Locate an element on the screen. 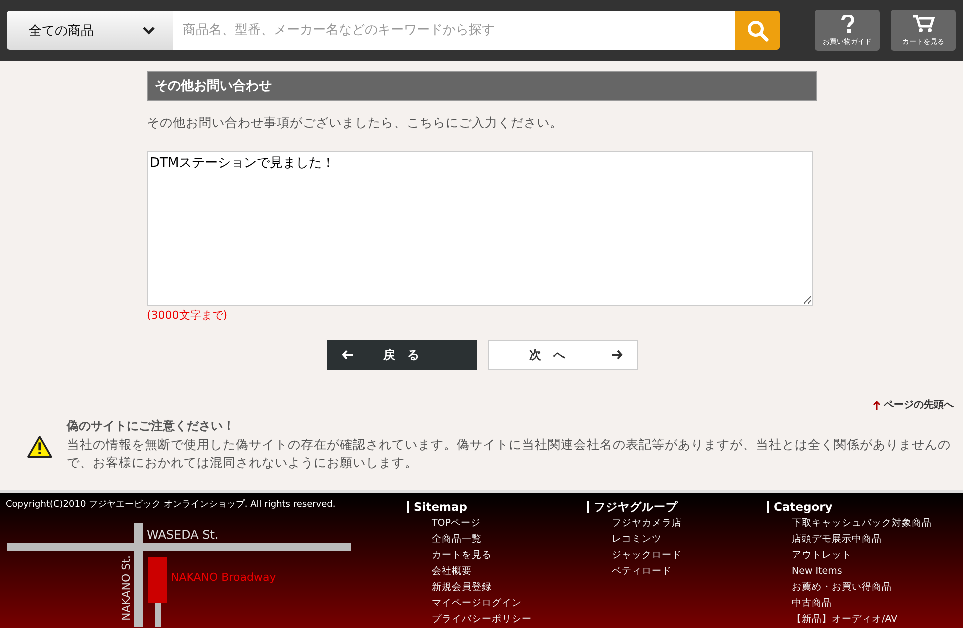 The width and height of the screenshot is (963, 628). page-top-link: ページの先頭へ is located at coordinates (913, 405).